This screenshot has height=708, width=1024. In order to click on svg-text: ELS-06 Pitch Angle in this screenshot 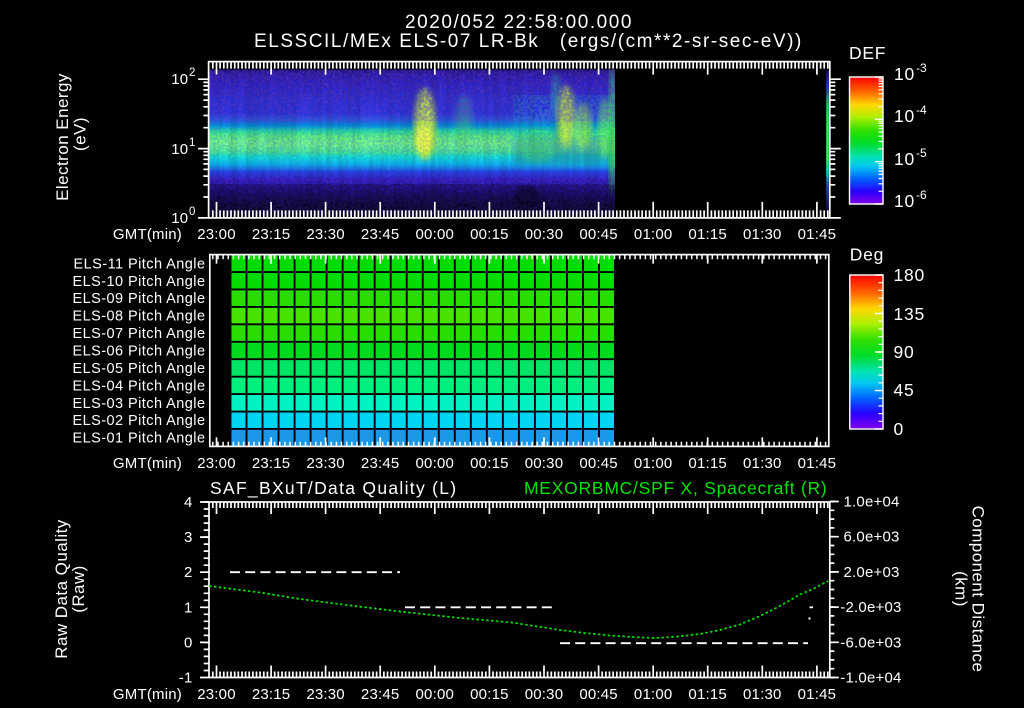, I will do `click(138, 352)`.